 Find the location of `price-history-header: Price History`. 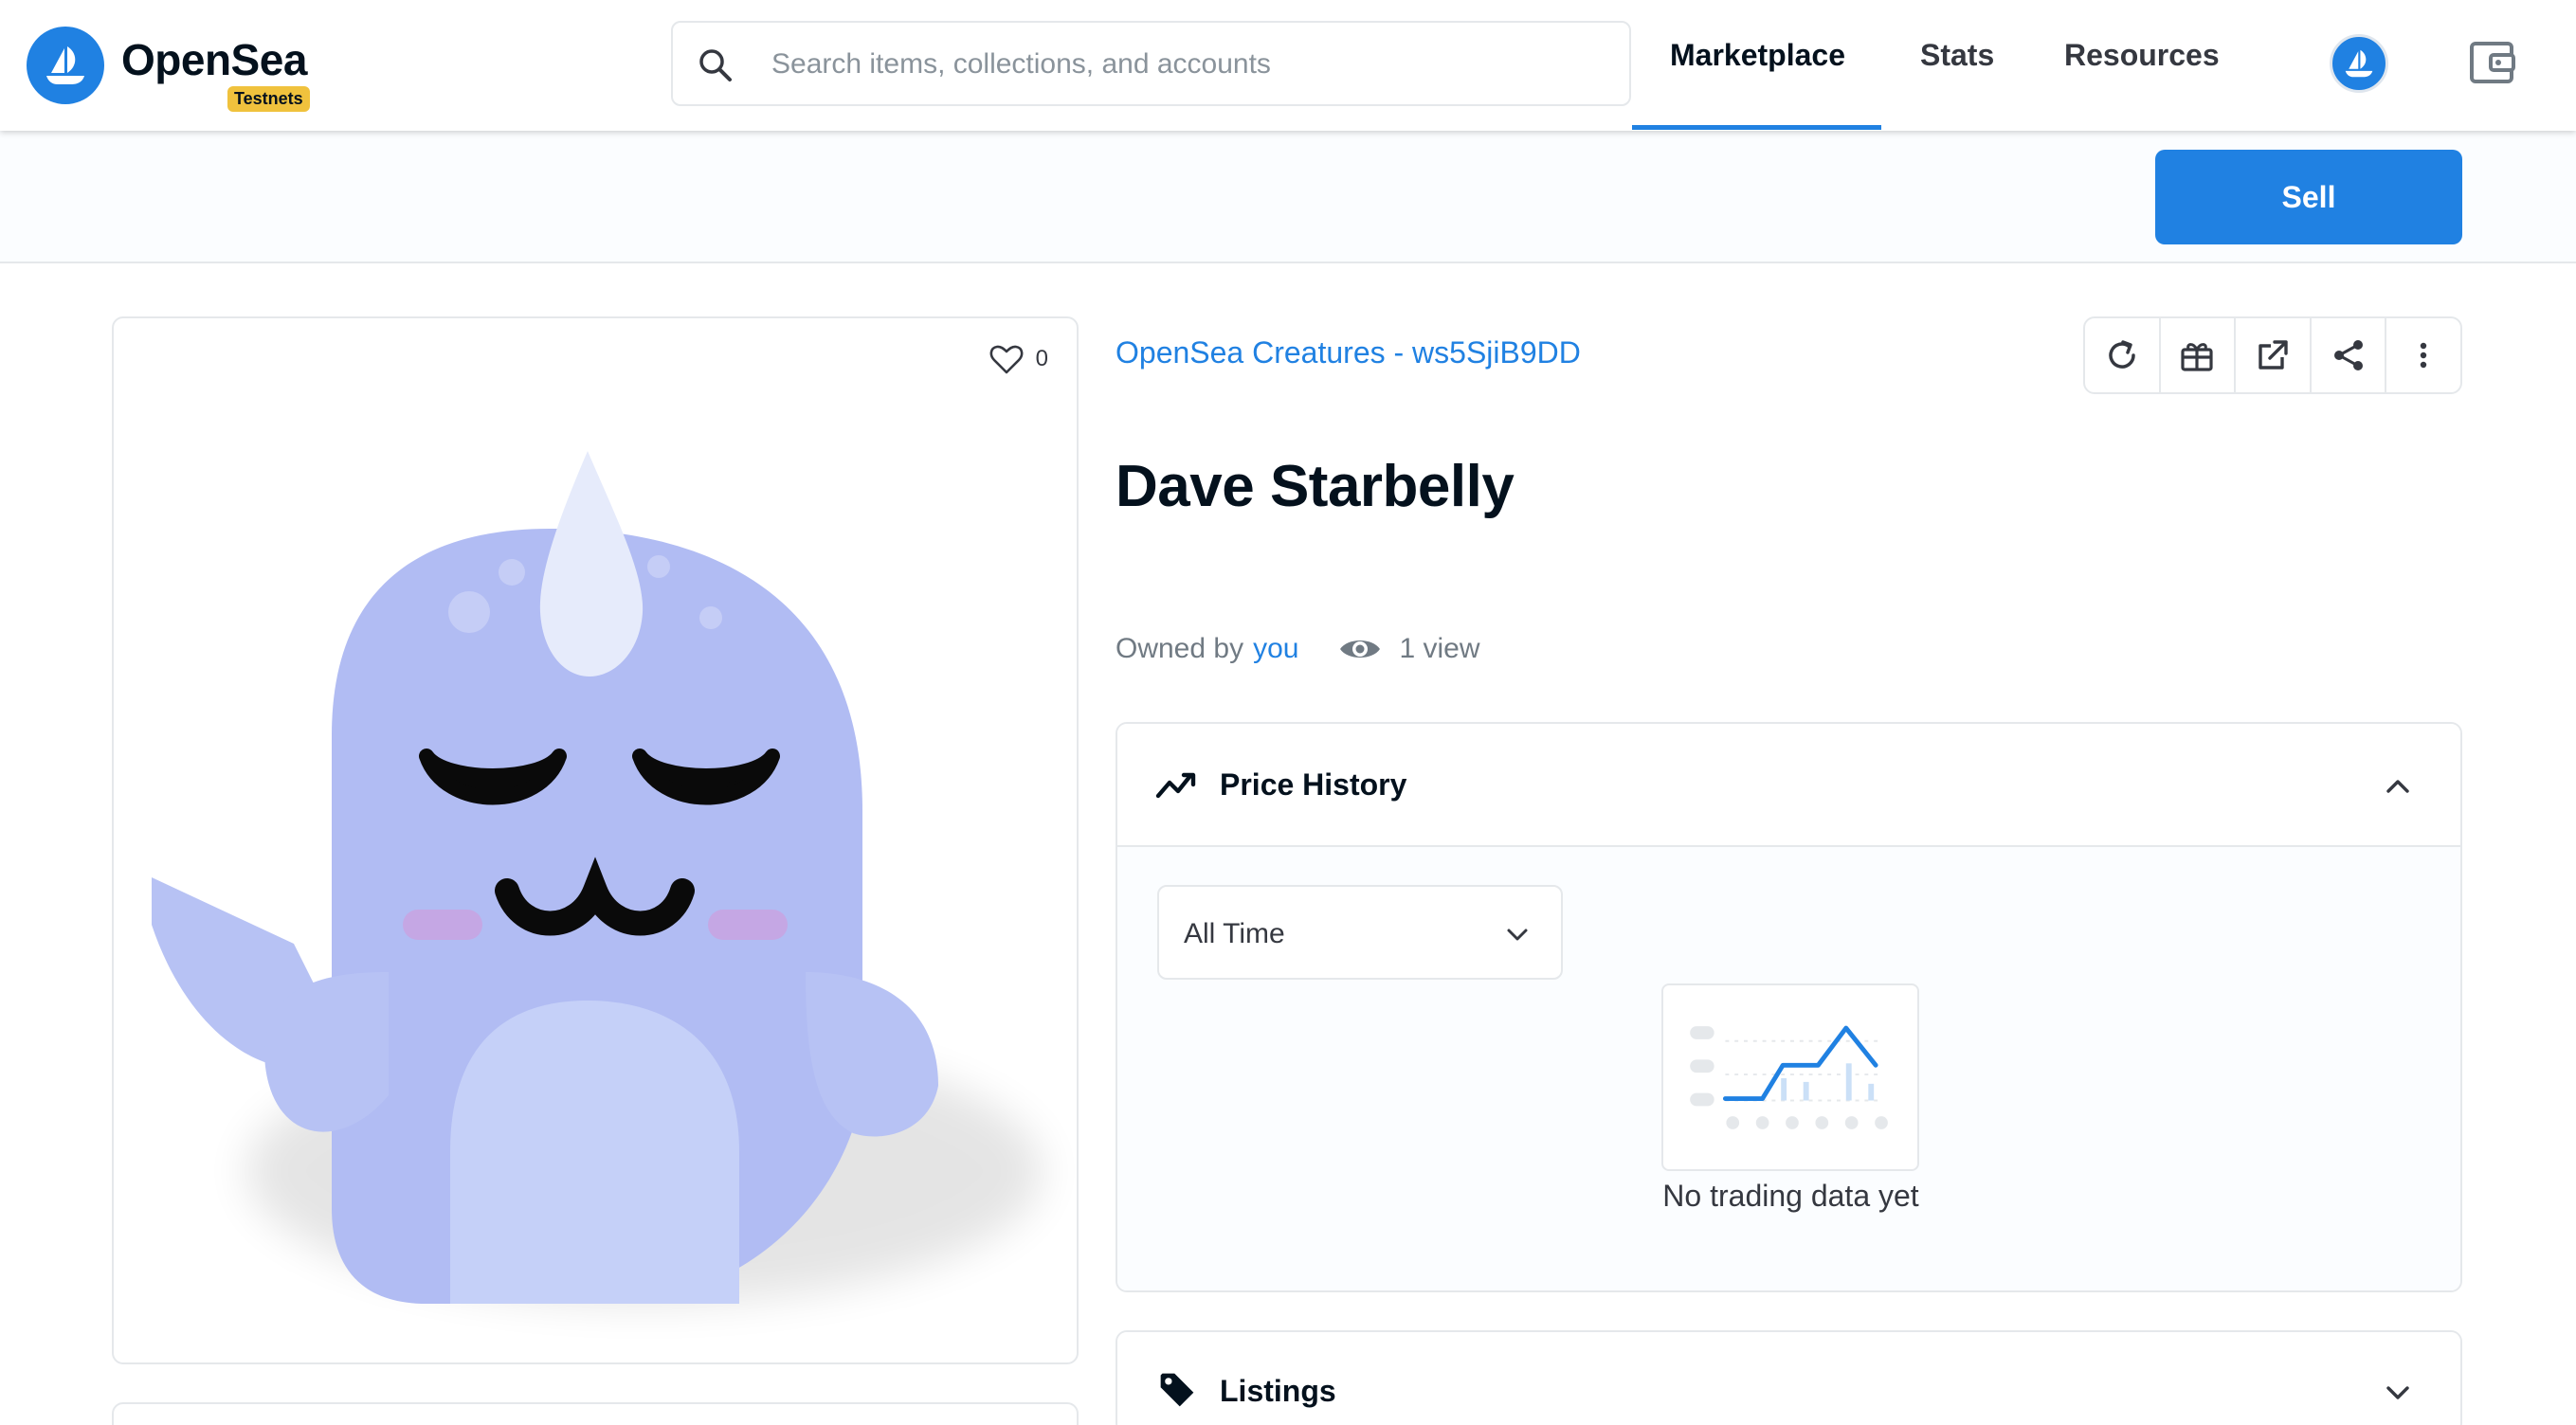

price-history-header: Price History is located at coordinates (1788, 785).